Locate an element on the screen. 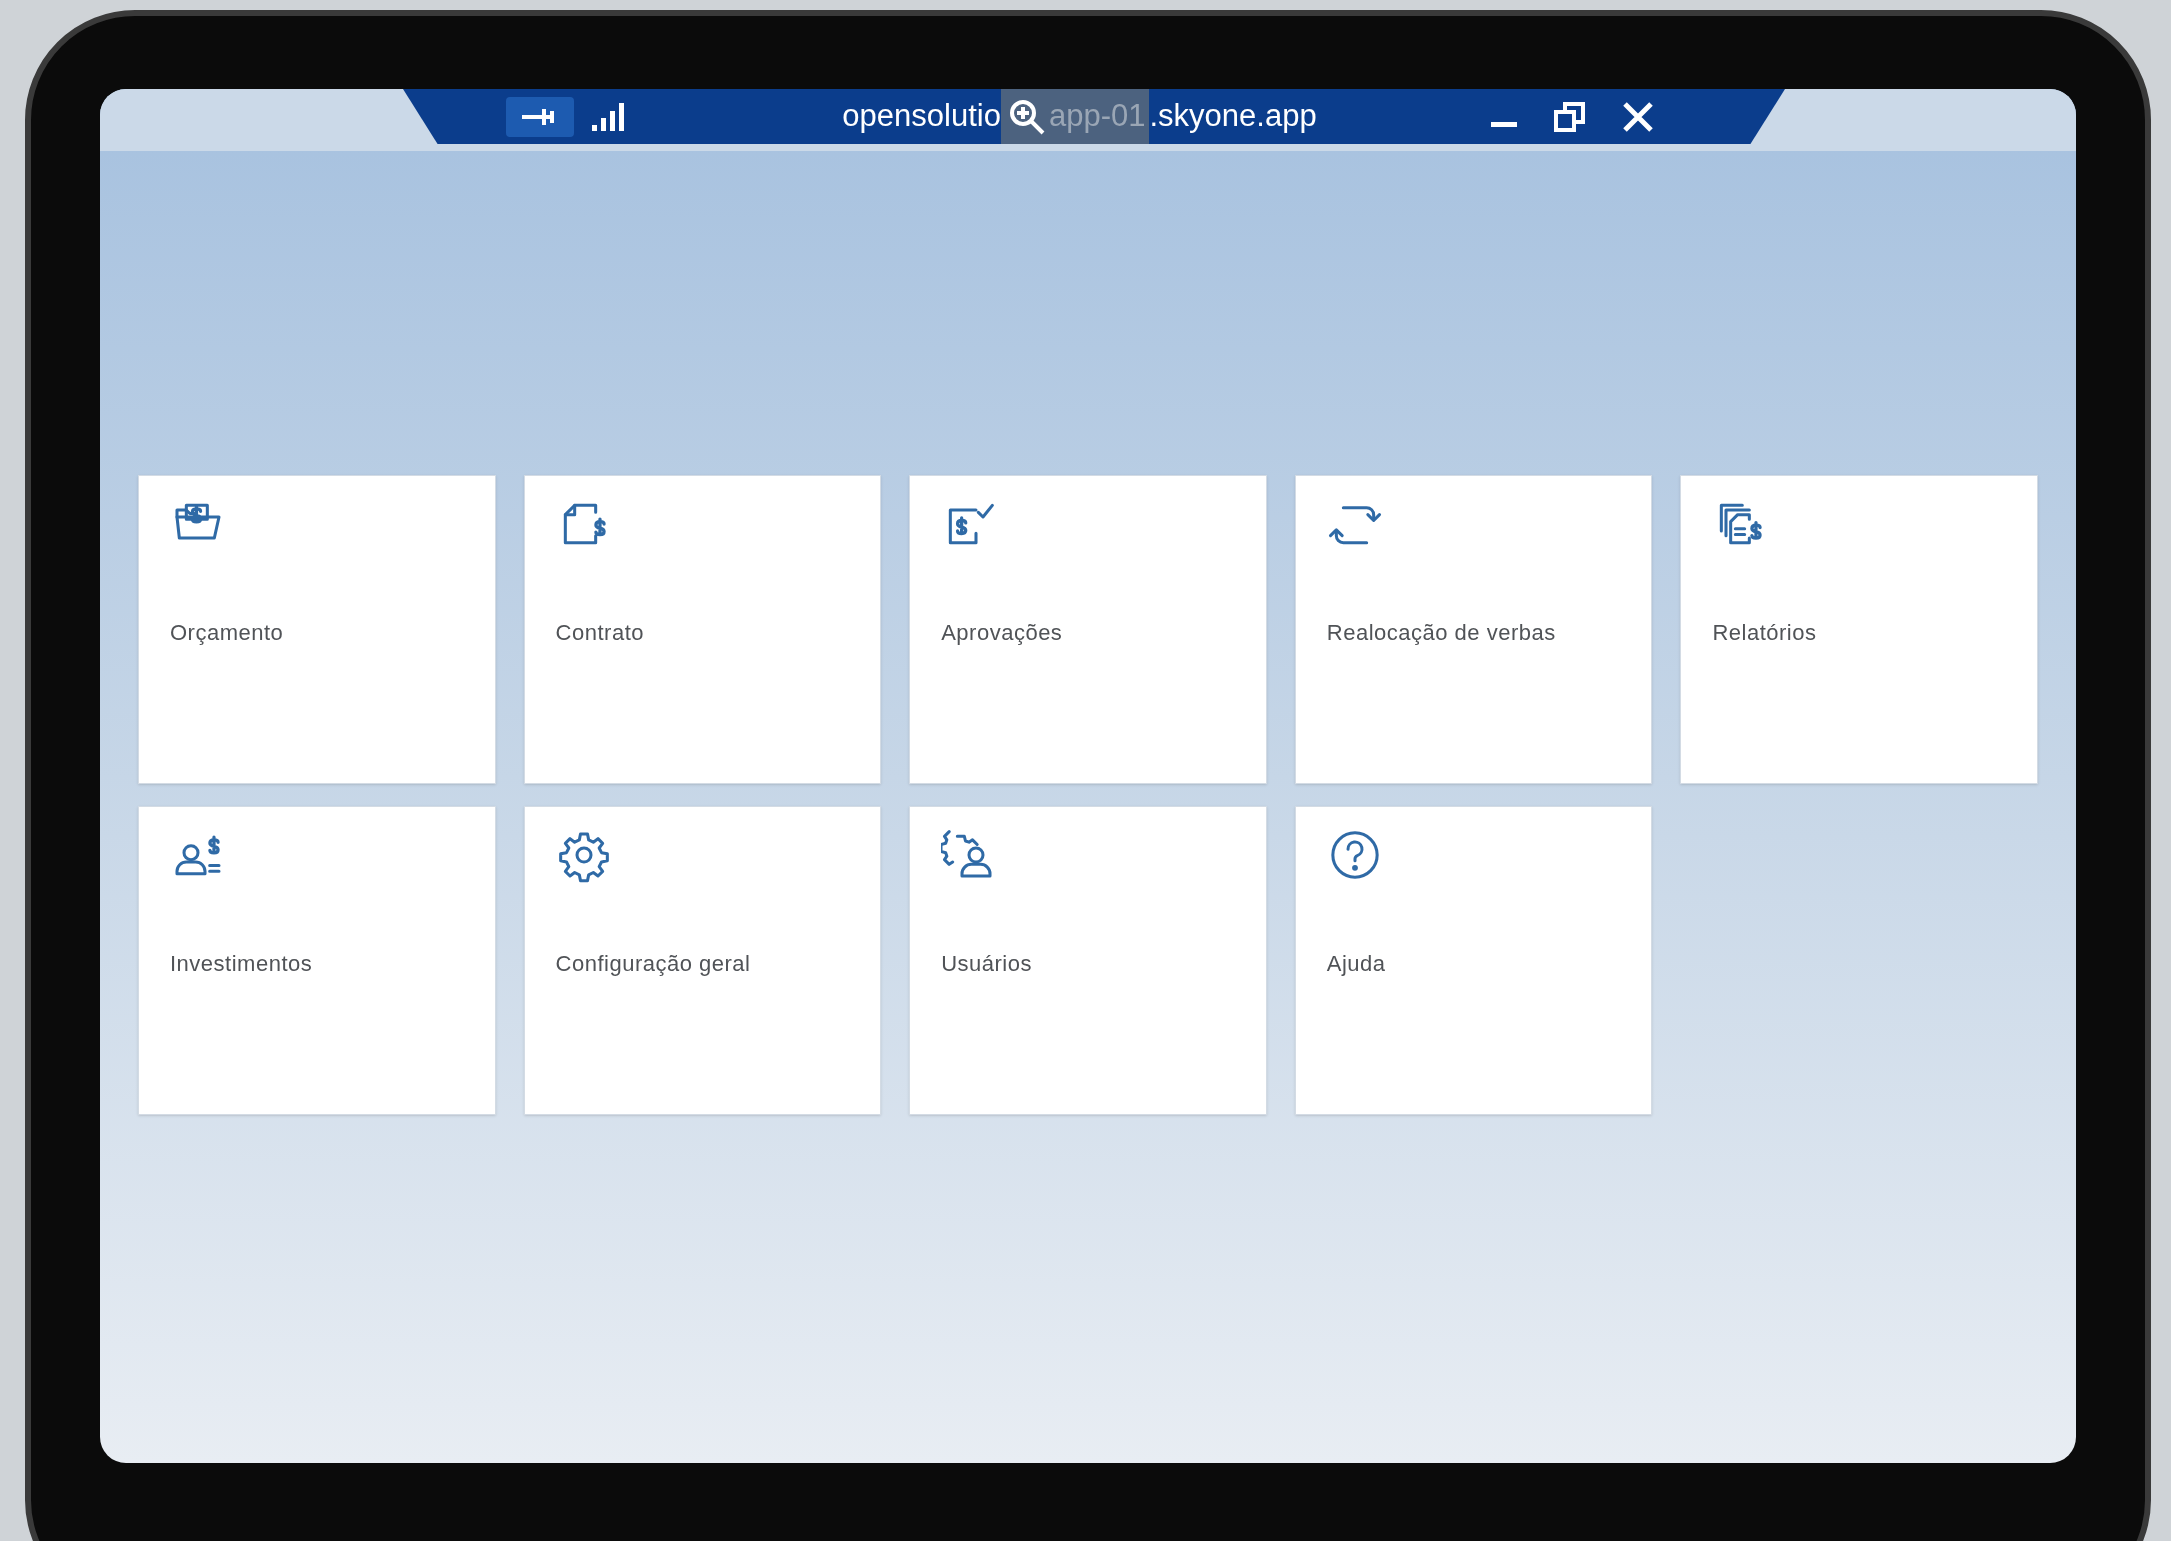 The image size is (2171, 1541). app-tile: Orçamento is located at coordinates (317, 629).